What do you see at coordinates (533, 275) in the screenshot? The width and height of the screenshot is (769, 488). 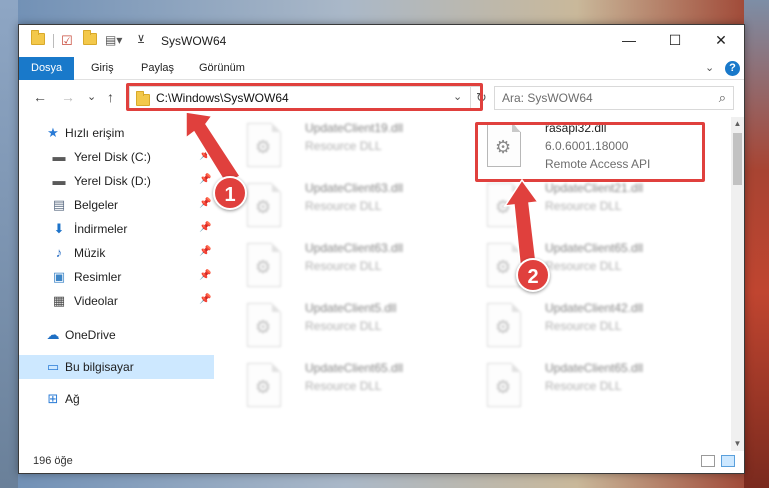 I see `step-2-badge: 2` at bounding box center [533, 275].